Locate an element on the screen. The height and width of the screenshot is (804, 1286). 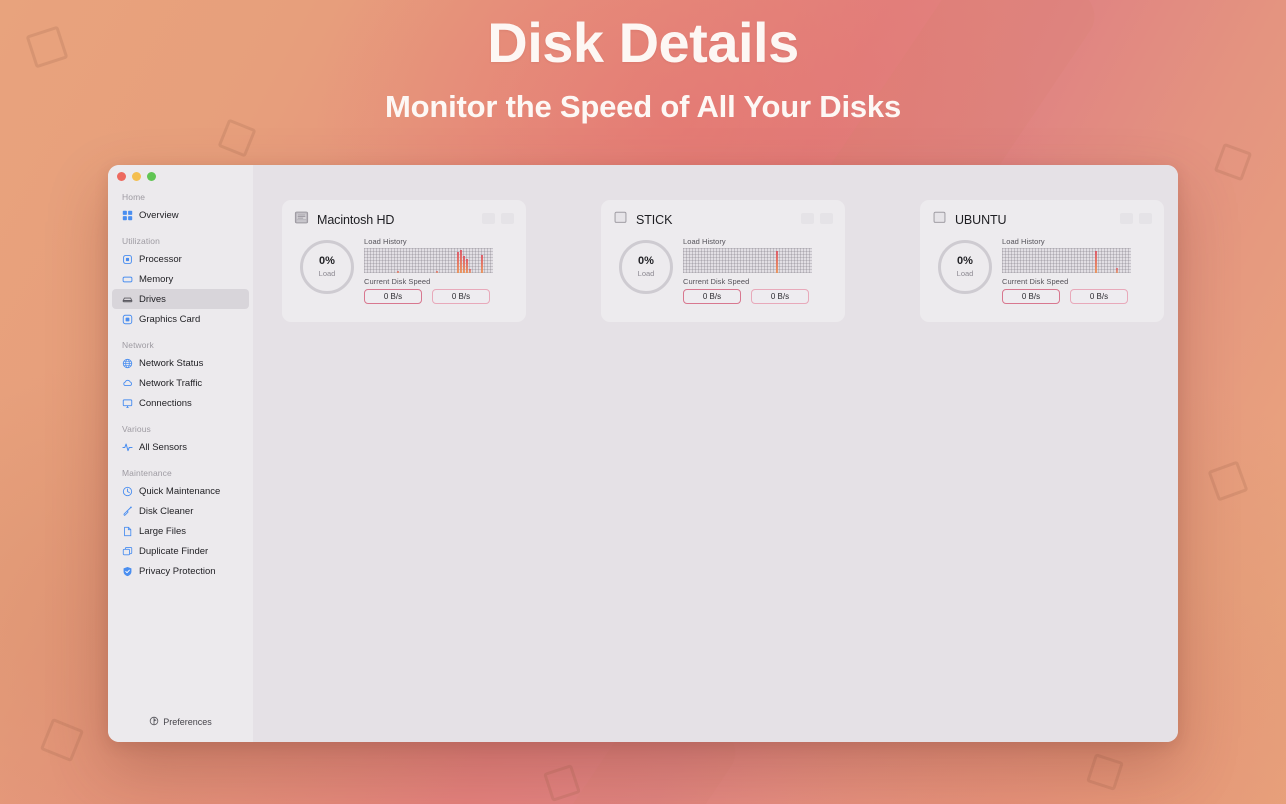
disk-card-header: UBUNTU is located at coordinates (1042, 220).